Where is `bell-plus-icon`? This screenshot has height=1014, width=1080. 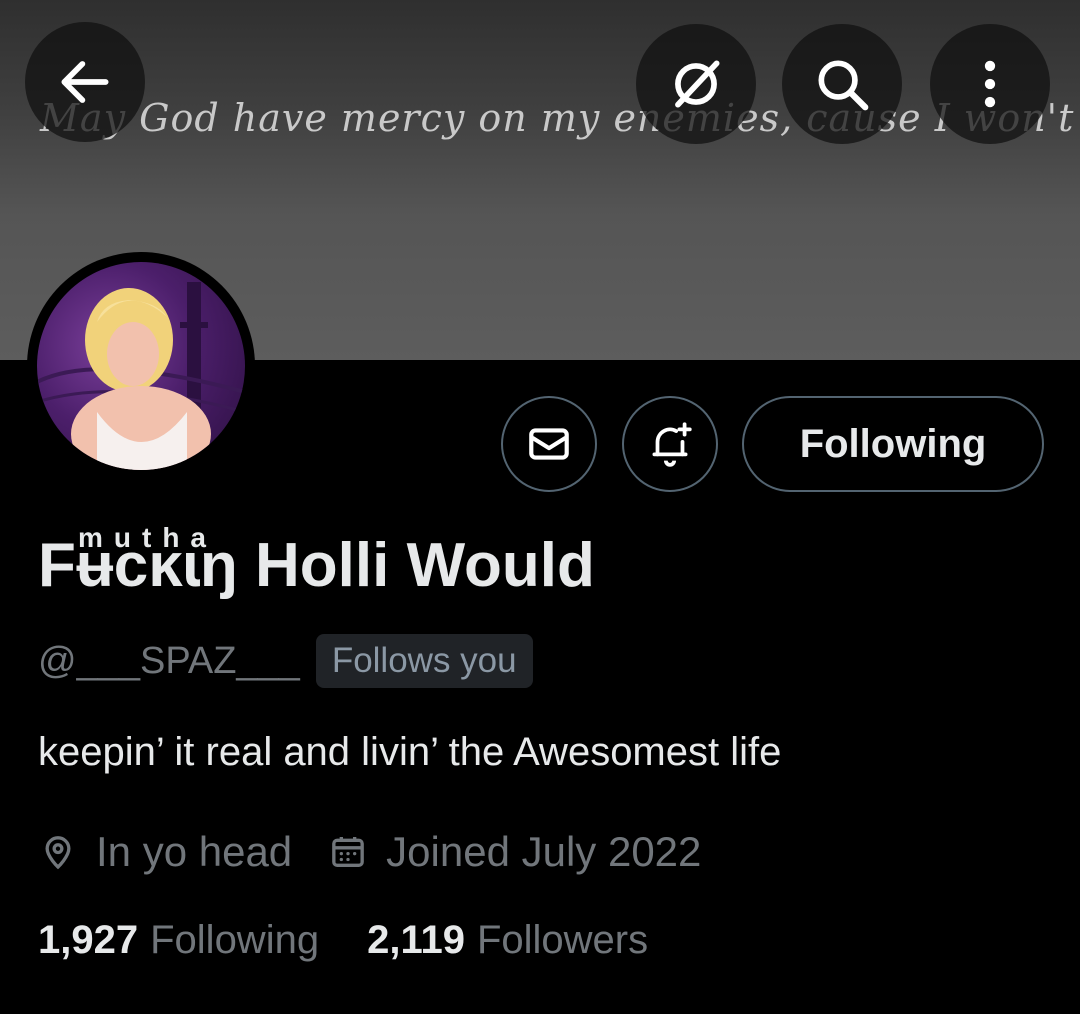 bell-plus-icon is located at coordinates (672, 444).